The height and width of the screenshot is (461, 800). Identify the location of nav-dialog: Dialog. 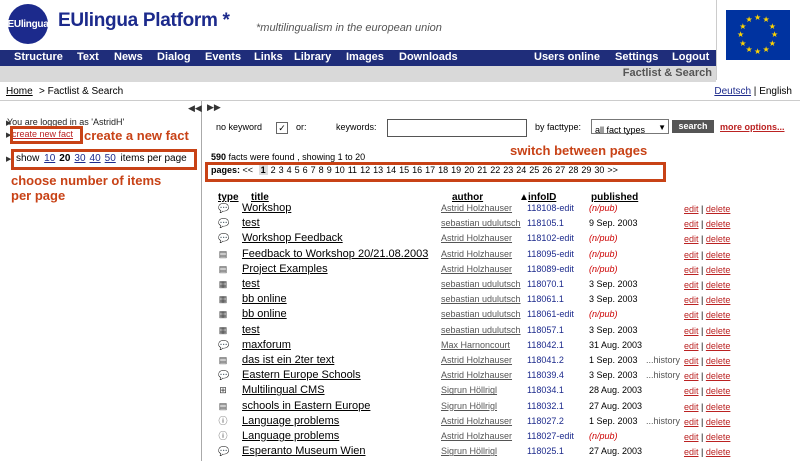
(174, 57).